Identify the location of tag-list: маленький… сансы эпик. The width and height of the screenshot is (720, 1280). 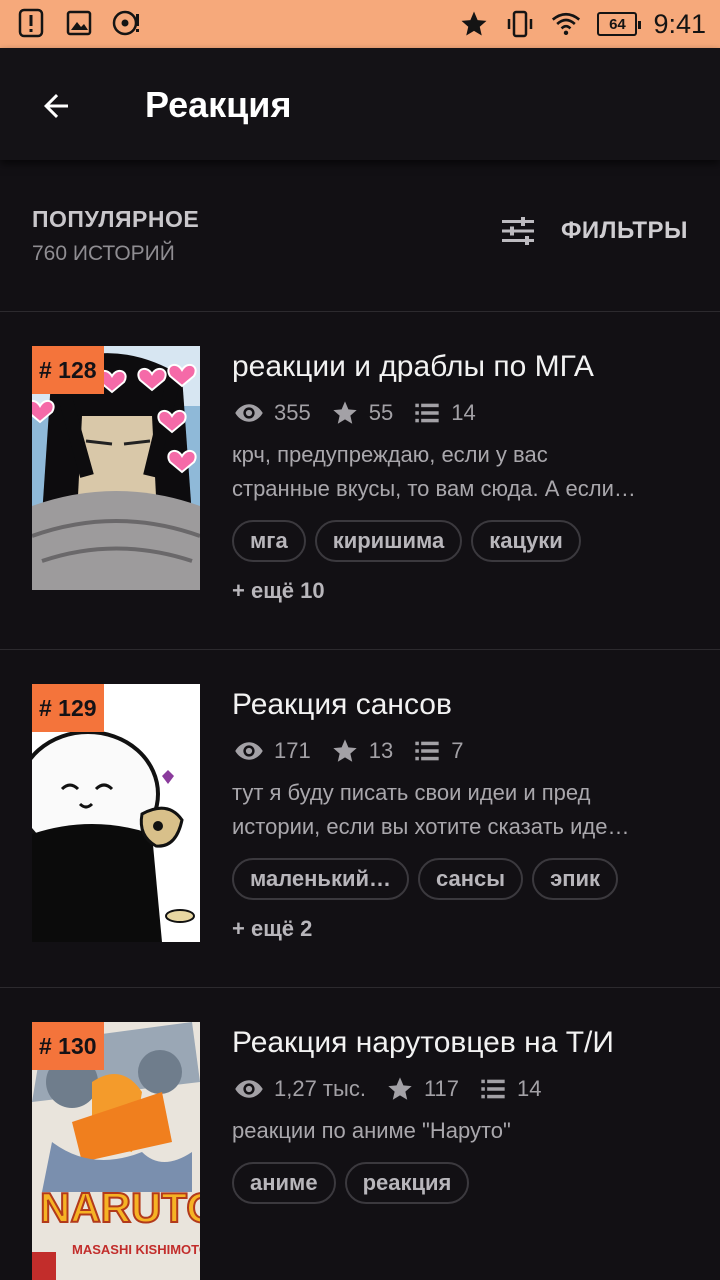
(425, 879).